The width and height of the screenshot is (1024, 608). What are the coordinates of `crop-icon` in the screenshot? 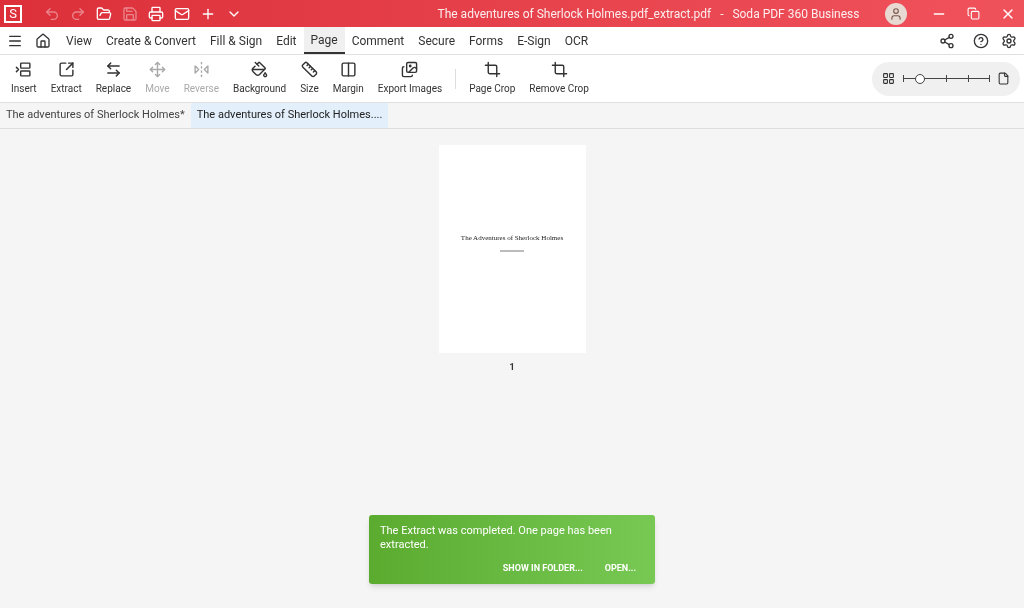 It's located at (492, 69).